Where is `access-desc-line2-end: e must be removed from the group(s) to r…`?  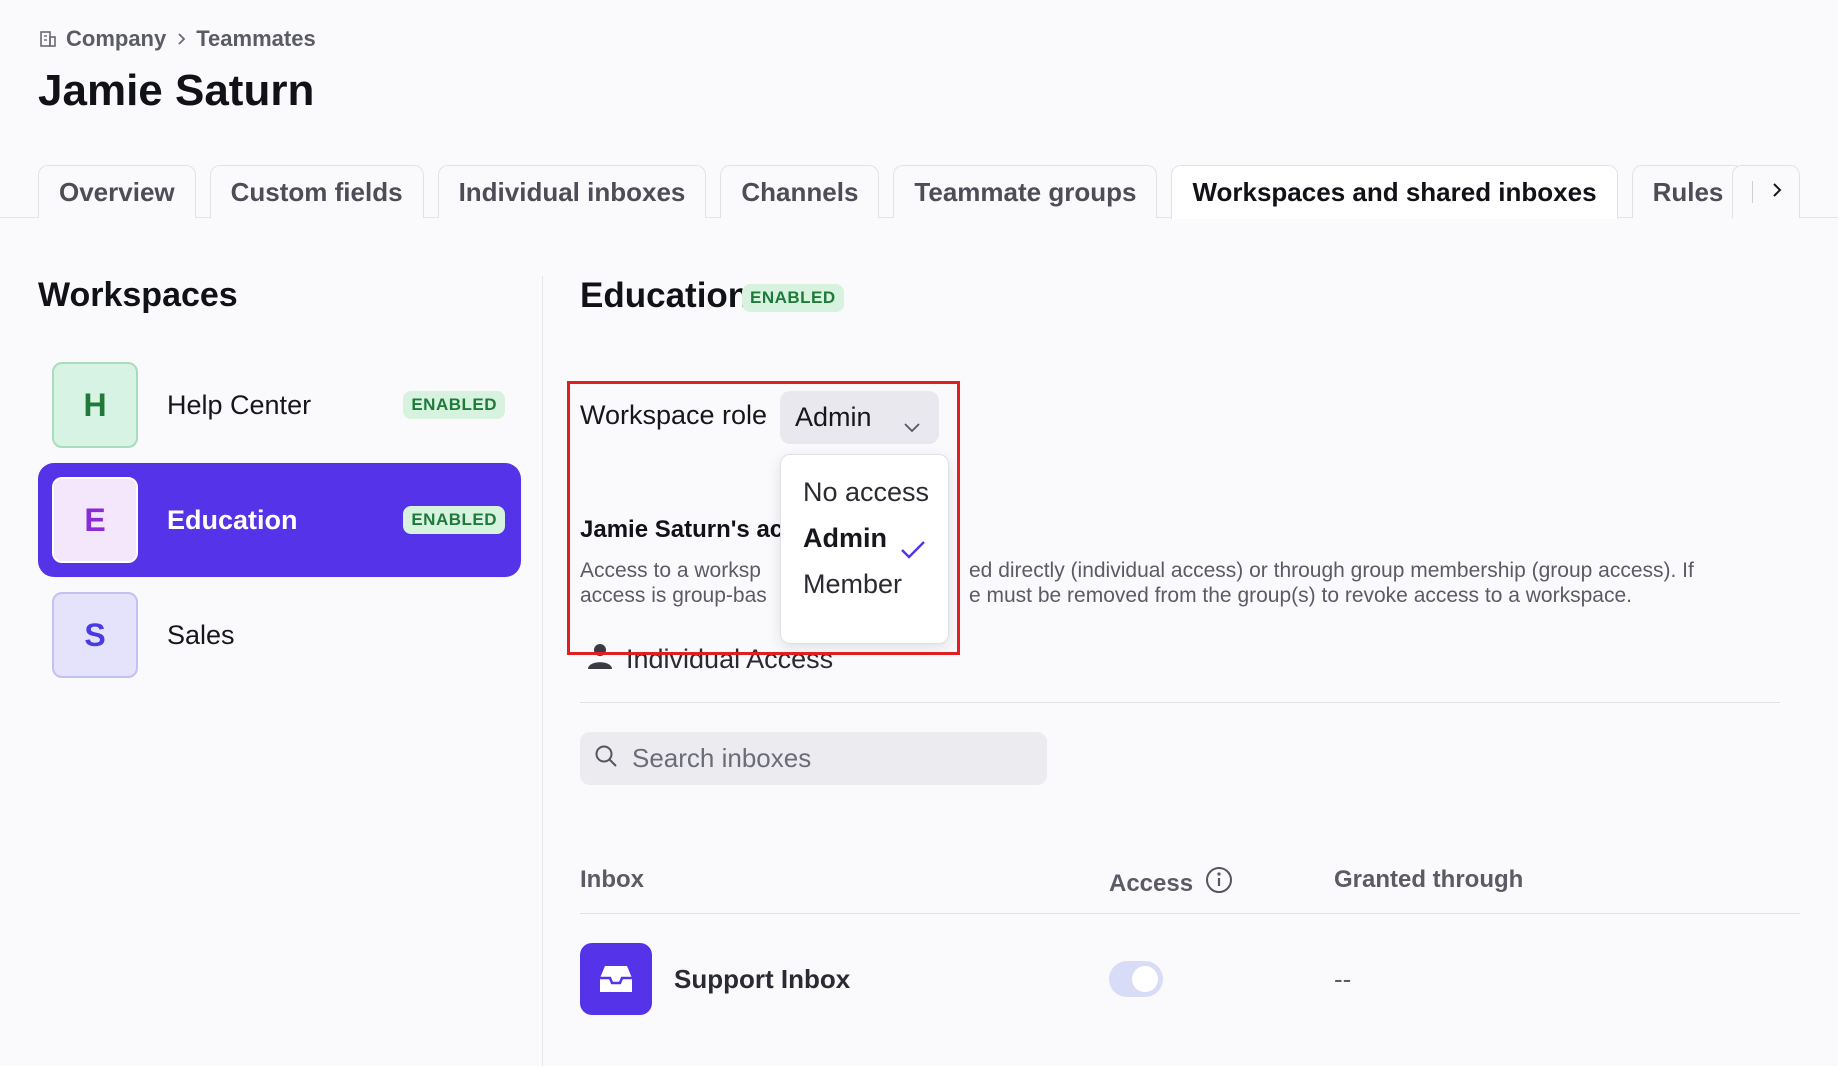 access-desc-line2-end: e must be removed from the group(s) to r… is located at coordinates (1300, 595).